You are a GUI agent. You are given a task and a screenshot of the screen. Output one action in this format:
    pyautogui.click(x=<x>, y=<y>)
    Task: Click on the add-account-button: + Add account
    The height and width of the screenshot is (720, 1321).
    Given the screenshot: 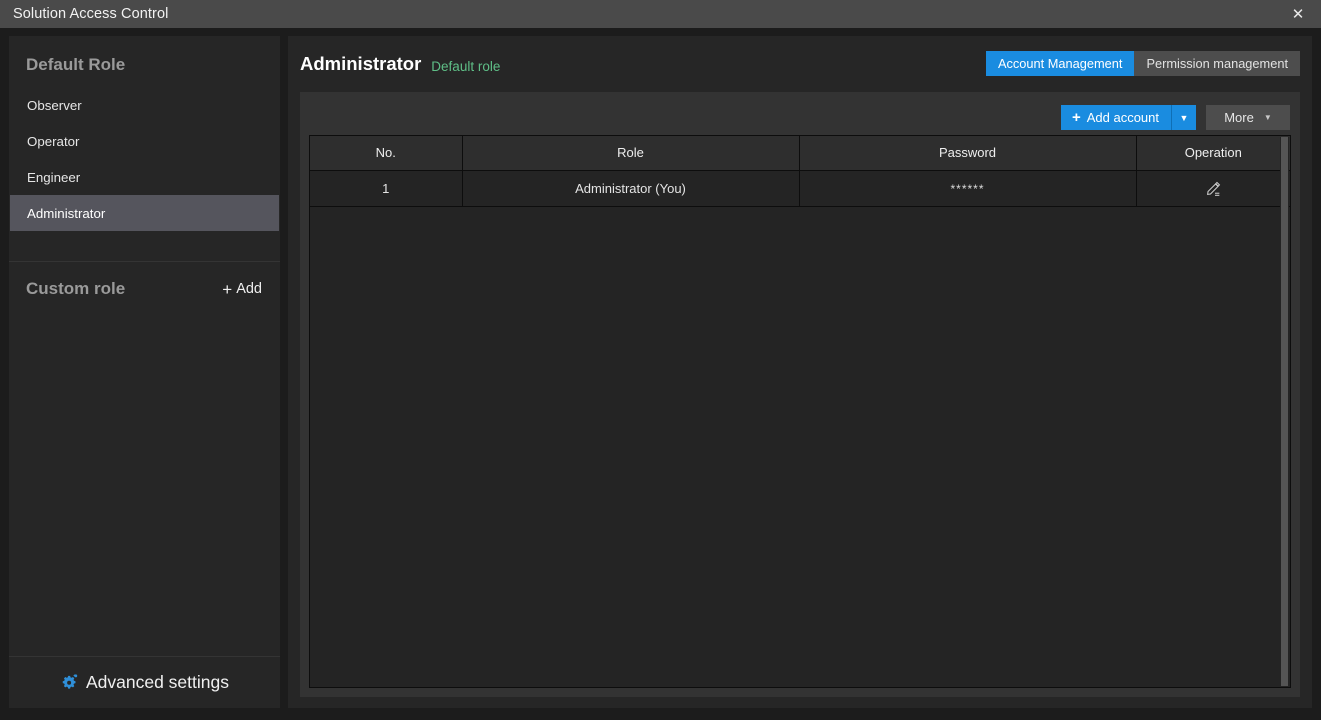 What is the action you would take?
    pyautogui.click(x=1116, y=117)
    